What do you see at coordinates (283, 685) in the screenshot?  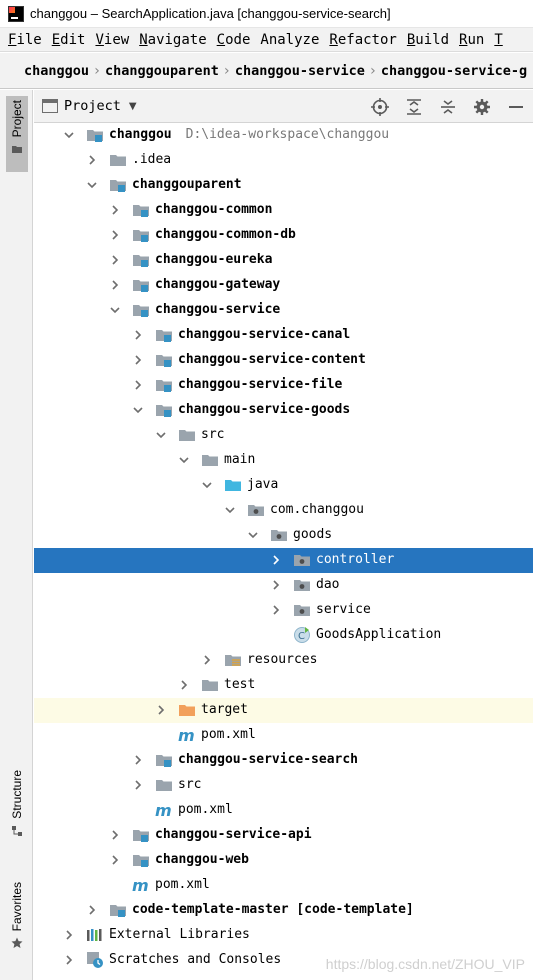 I see `tree-row: test` at bounding box center [283, 685].